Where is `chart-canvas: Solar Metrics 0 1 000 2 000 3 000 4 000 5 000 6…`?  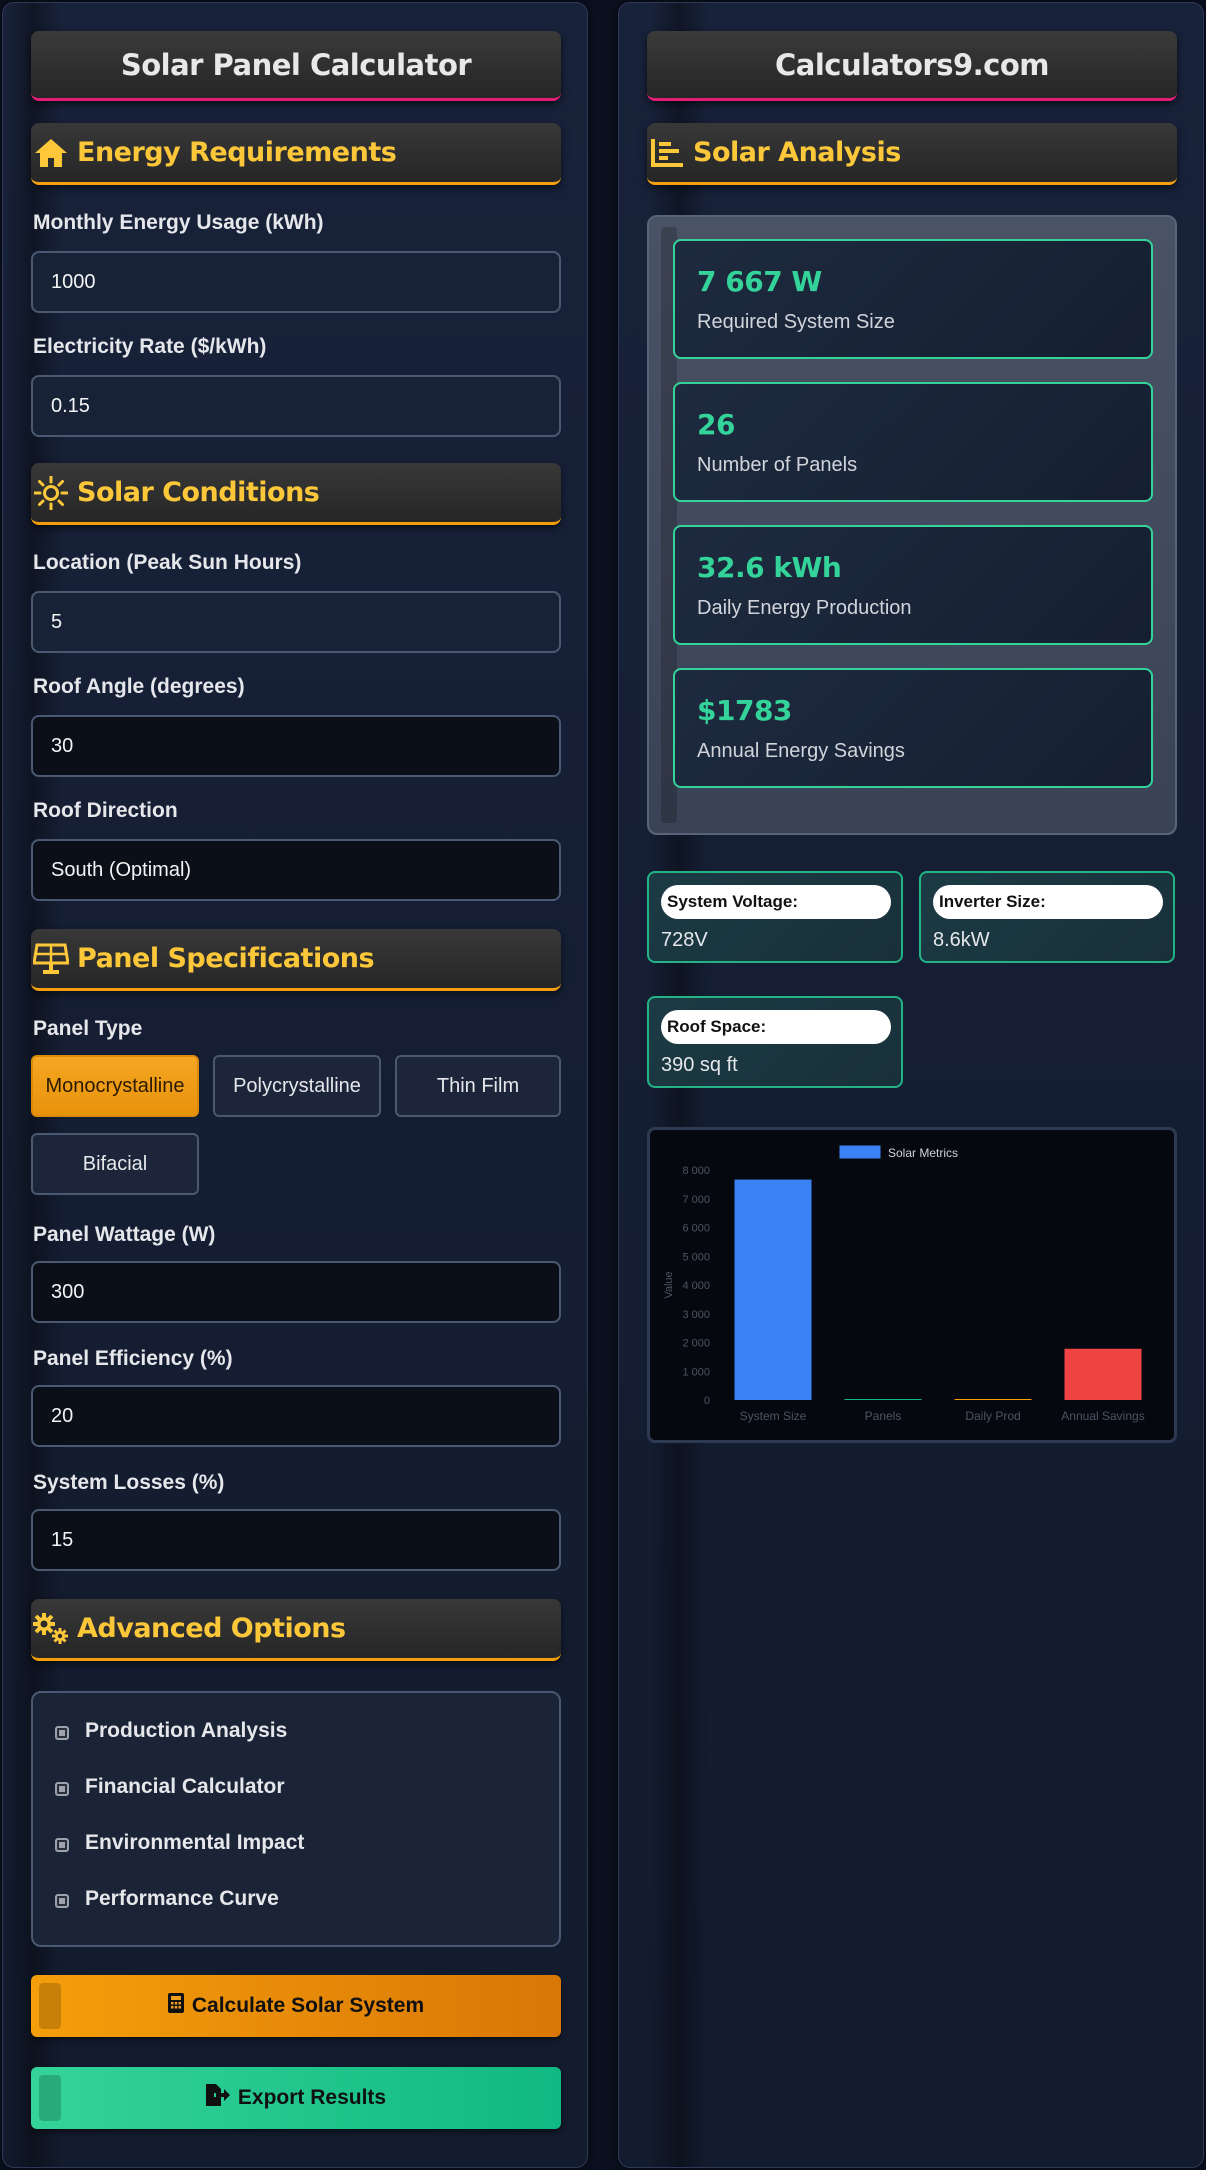
chart-canvas: Solar Metrics 0 1 000 2 000 3 000 4 000 5 000 6… is located at coordinates (904, 1284).